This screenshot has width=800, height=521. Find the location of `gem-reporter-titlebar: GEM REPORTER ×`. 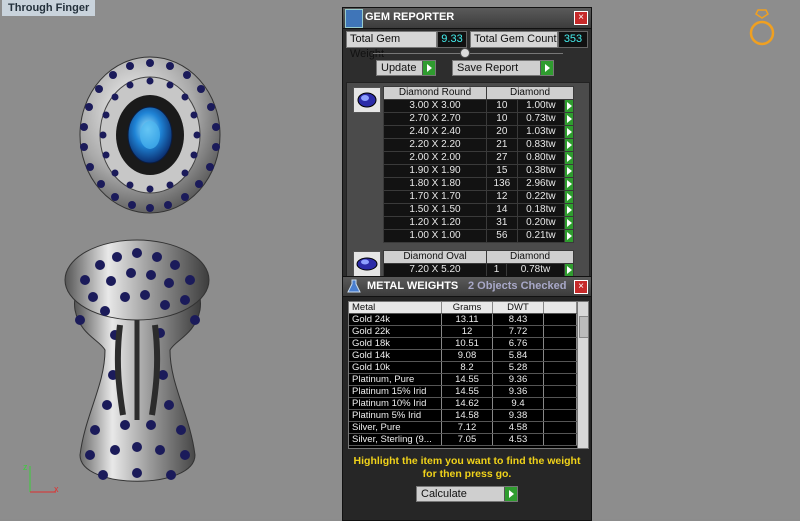

gem-reporter-titlebar: GEM REPORTER × is located at coordinates (467, 18).